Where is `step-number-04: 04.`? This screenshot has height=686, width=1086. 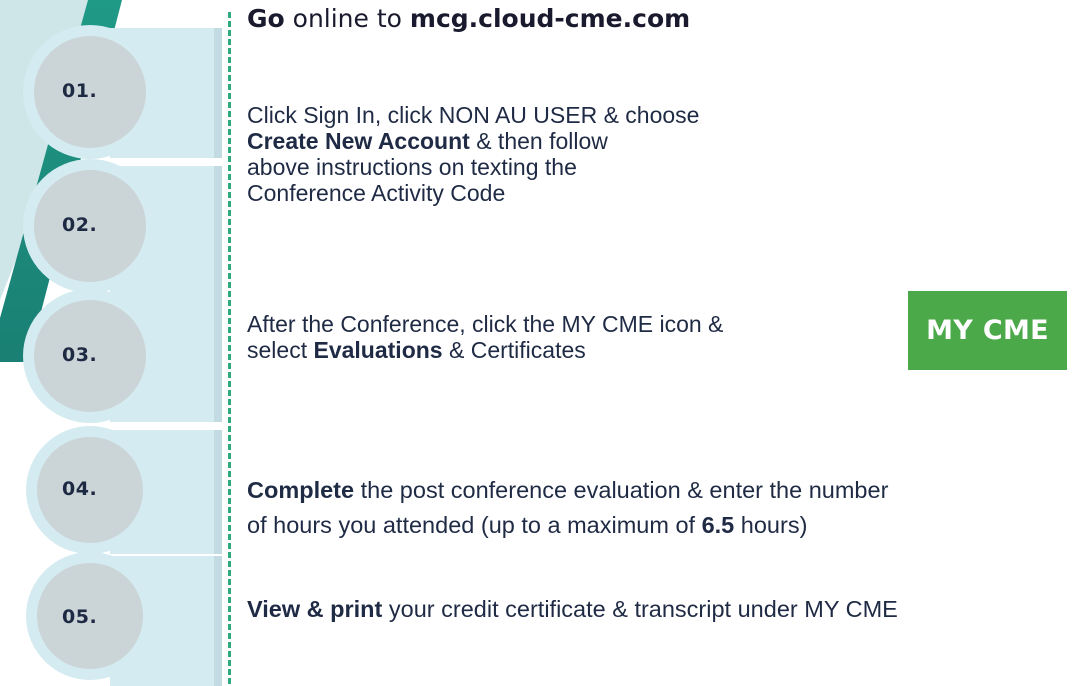 step-number-04: 04. is located at coordinates (80, 489).